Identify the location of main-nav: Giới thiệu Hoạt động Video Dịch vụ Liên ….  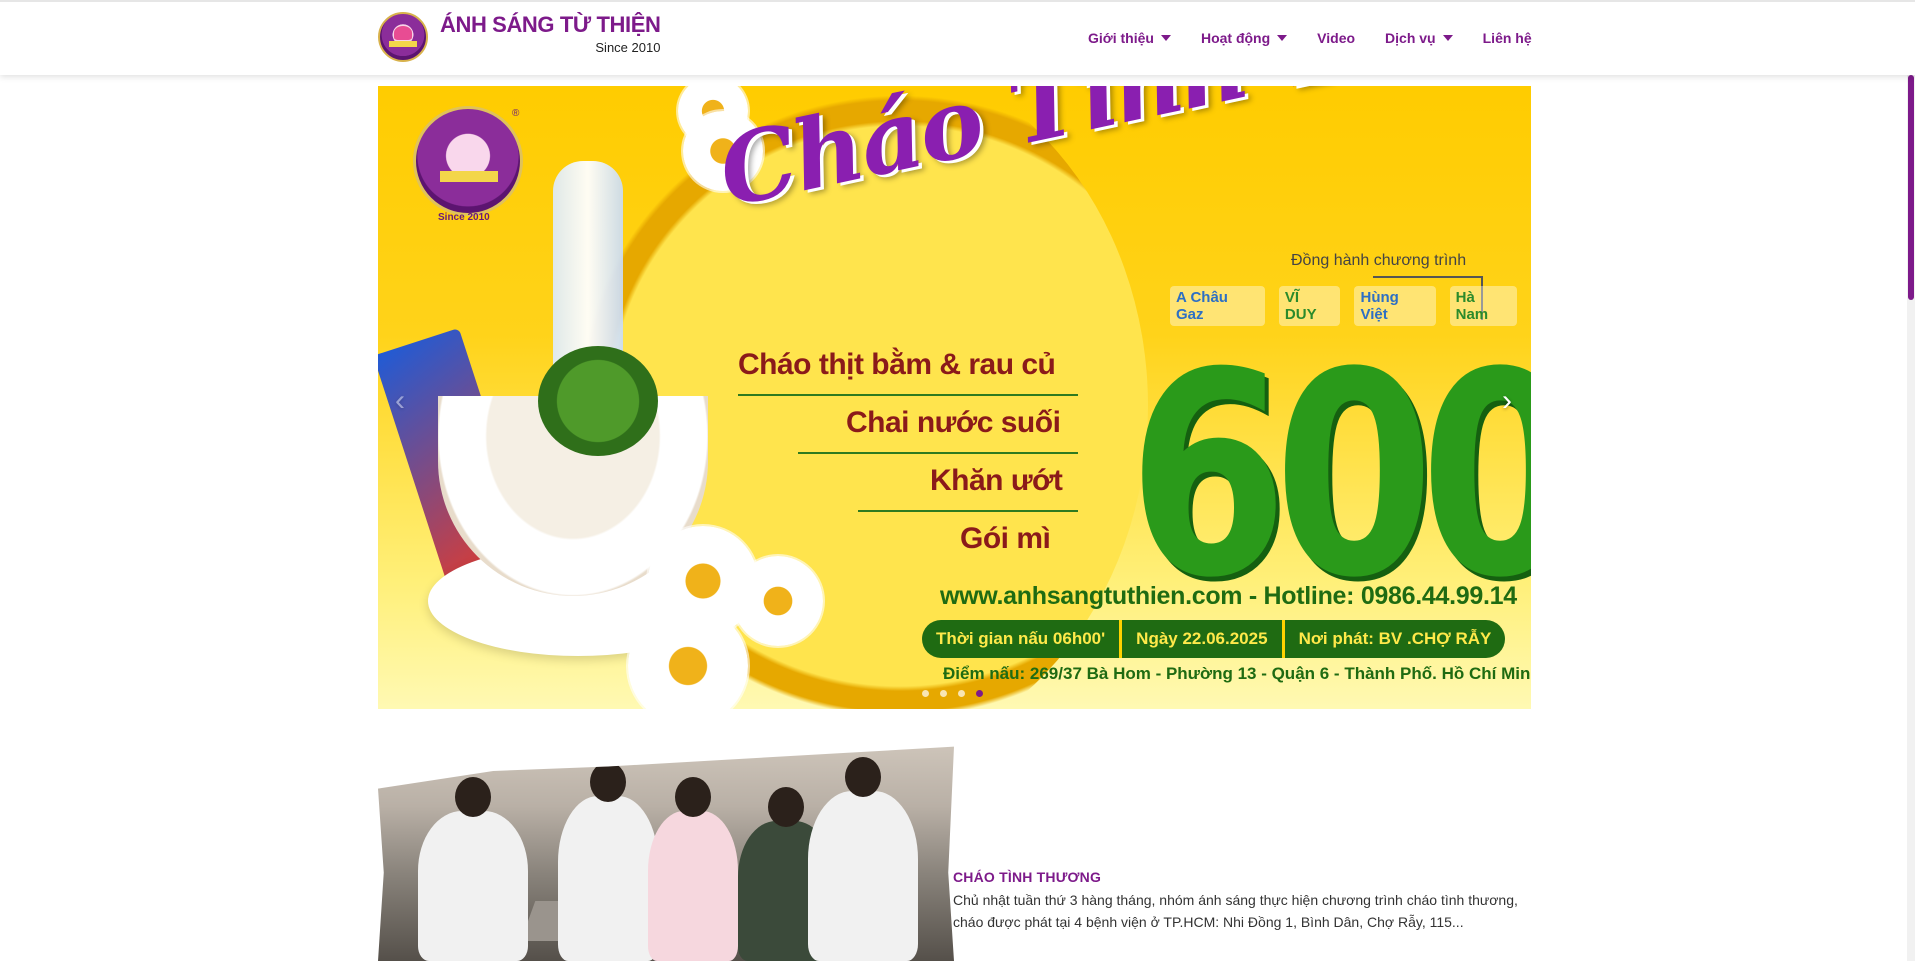
(1310, 38).